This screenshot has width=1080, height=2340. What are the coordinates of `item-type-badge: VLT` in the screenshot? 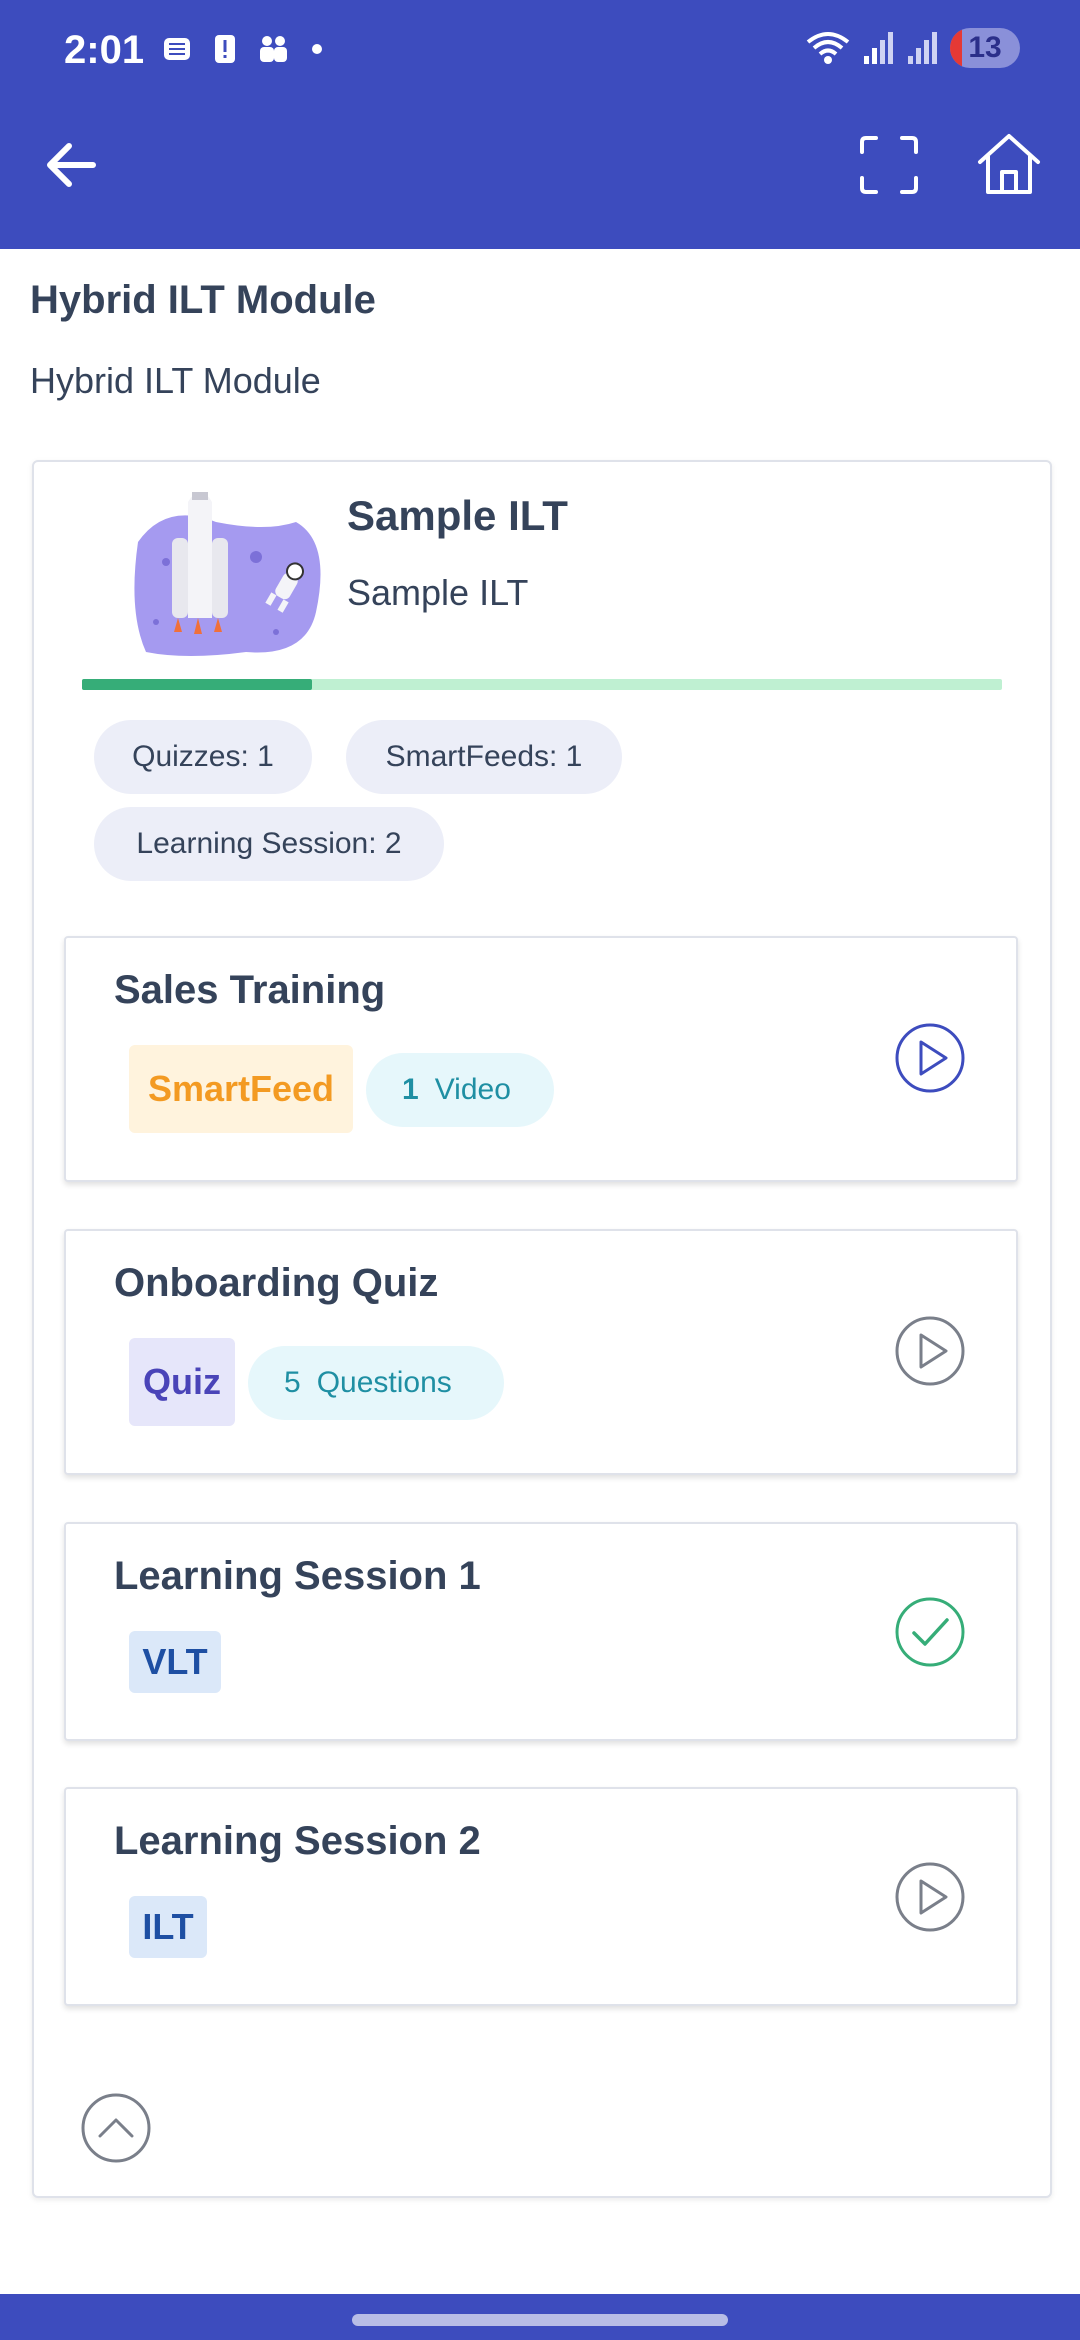 It's located at (175, 1662).